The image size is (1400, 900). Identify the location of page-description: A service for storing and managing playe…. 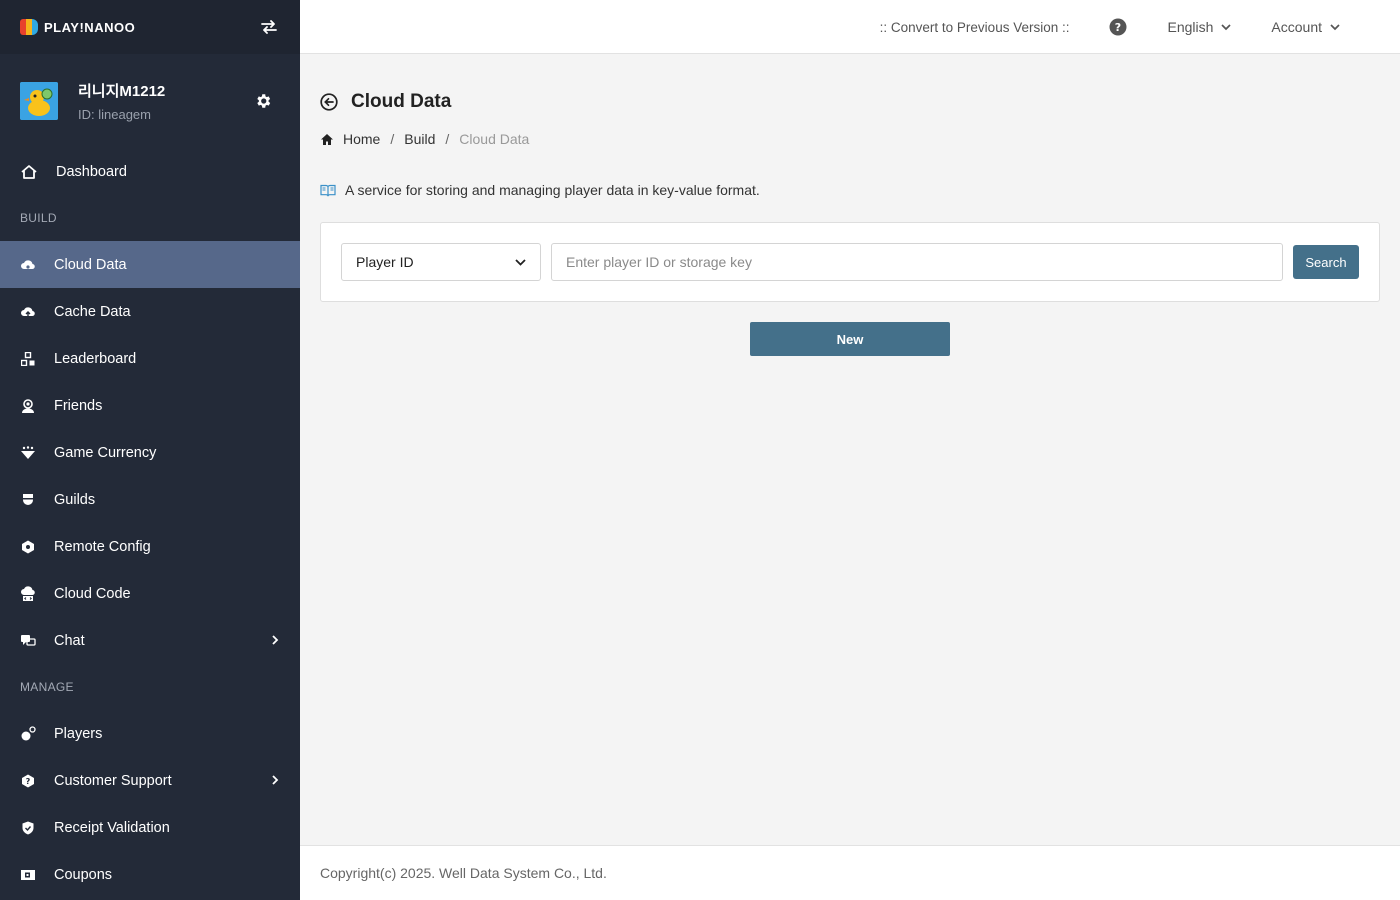
(540, 190).